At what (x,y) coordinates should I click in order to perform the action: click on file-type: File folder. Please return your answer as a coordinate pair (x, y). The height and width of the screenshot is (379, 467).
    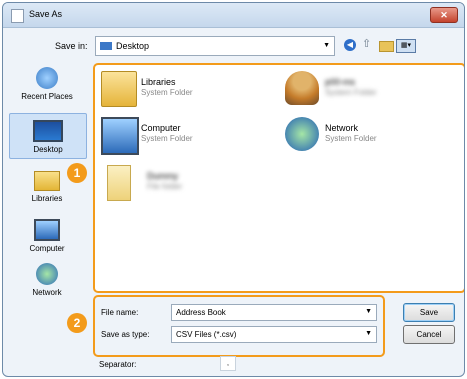
    Looking at the image, I should click on (165, 186).